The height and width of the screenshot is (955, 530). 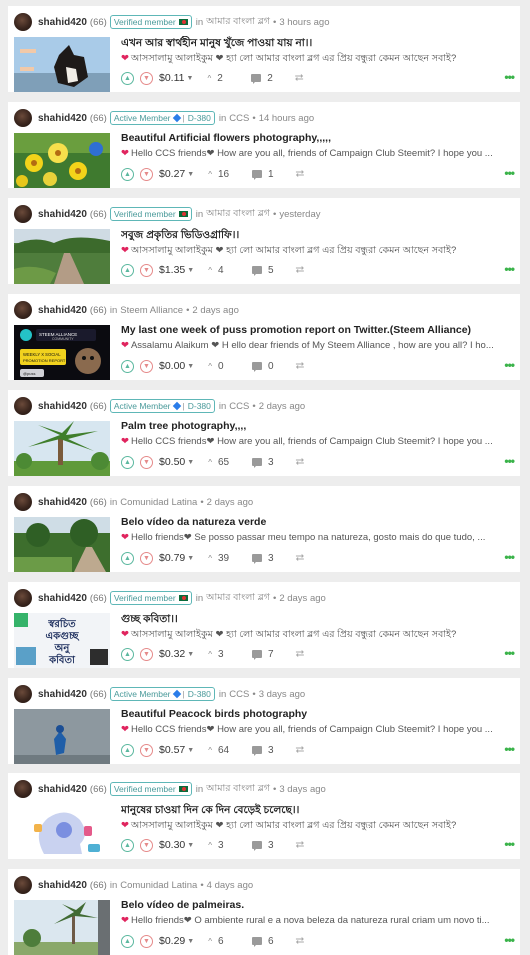 I want to click on post-timestamp: 14 hours ago, so click(x=286, y=118).